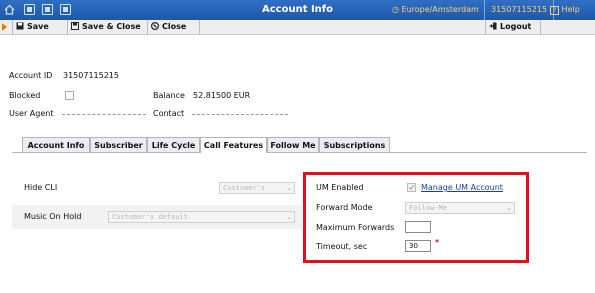  I want to click on music-on-hold-label: Music On Hold, so click(53, 216).